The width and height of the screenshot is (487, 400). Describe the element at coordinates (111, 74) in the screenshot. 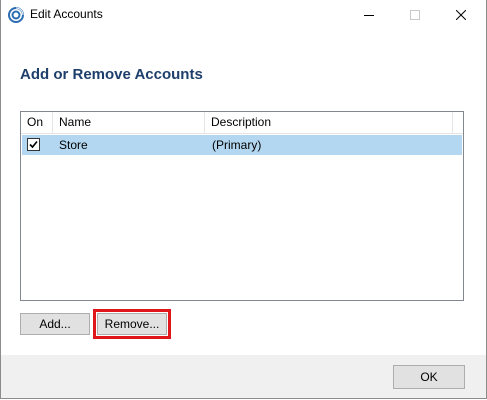

I see `page-title: Add or Remove Accounts` at that location.